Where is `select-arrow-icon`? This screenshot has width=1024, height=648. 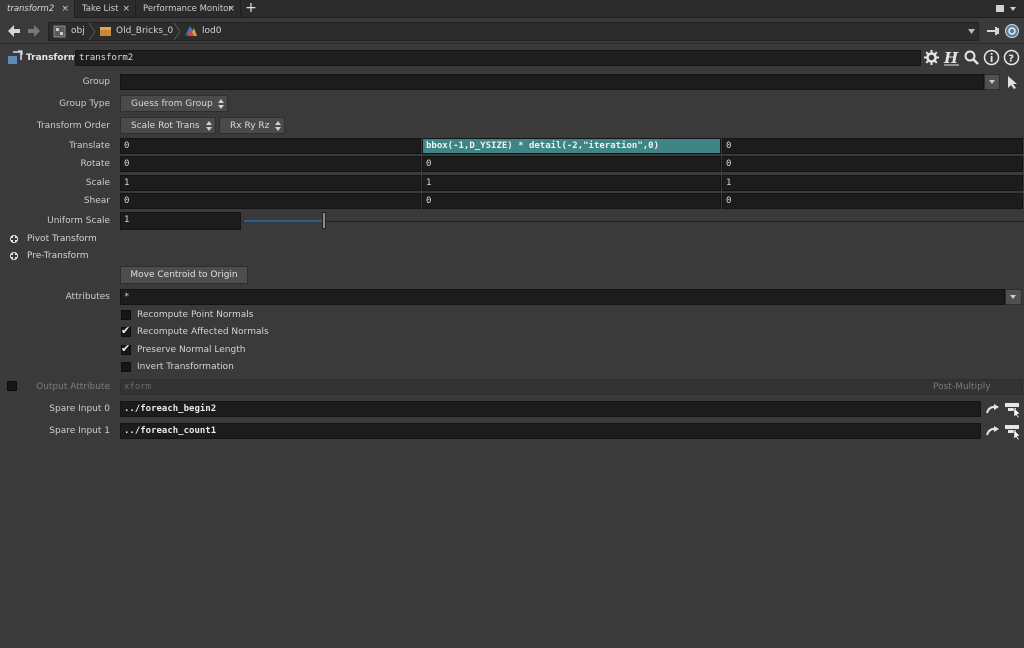
select-arrow-icon is located at coordinates (1013, 82).